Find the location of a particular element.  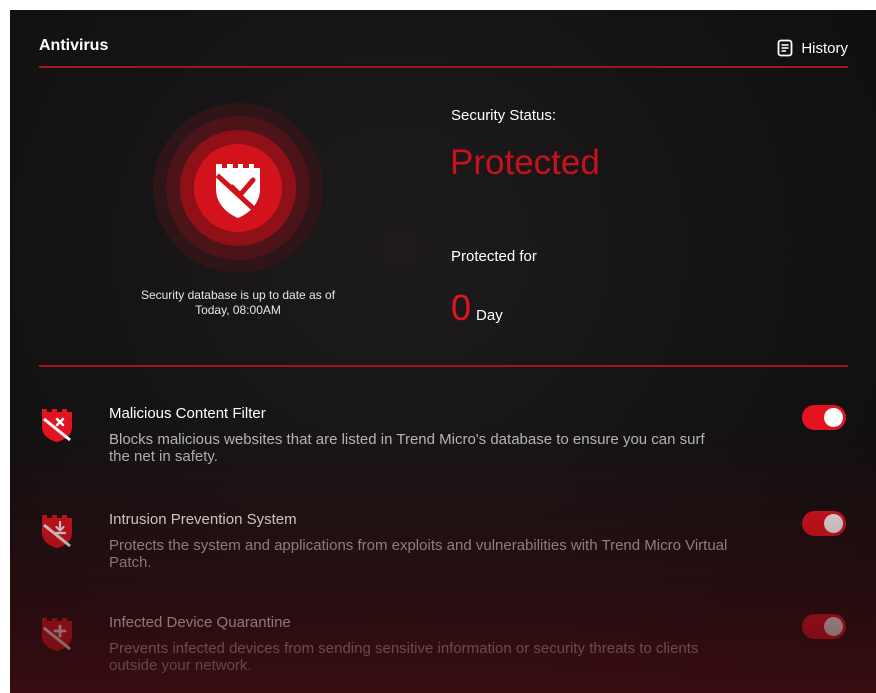

page-title: Antivirus is located at coordinates (74, 45).